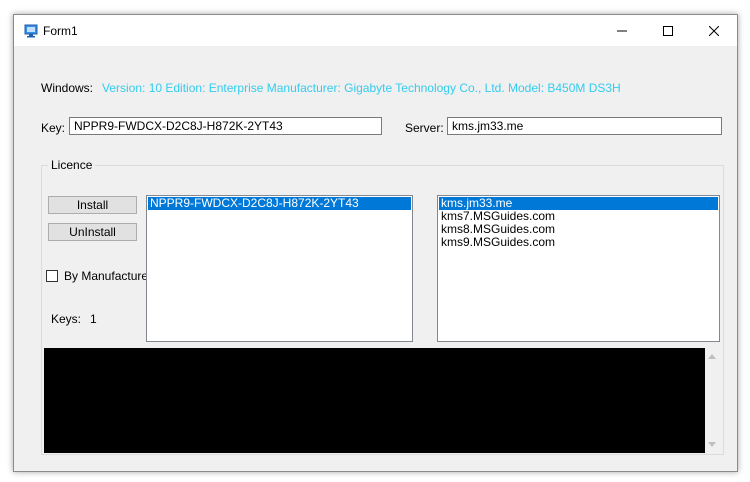  Describe the element at coordinates (53, 128) in the screenshot. I see `key-label: Key:` at that location.